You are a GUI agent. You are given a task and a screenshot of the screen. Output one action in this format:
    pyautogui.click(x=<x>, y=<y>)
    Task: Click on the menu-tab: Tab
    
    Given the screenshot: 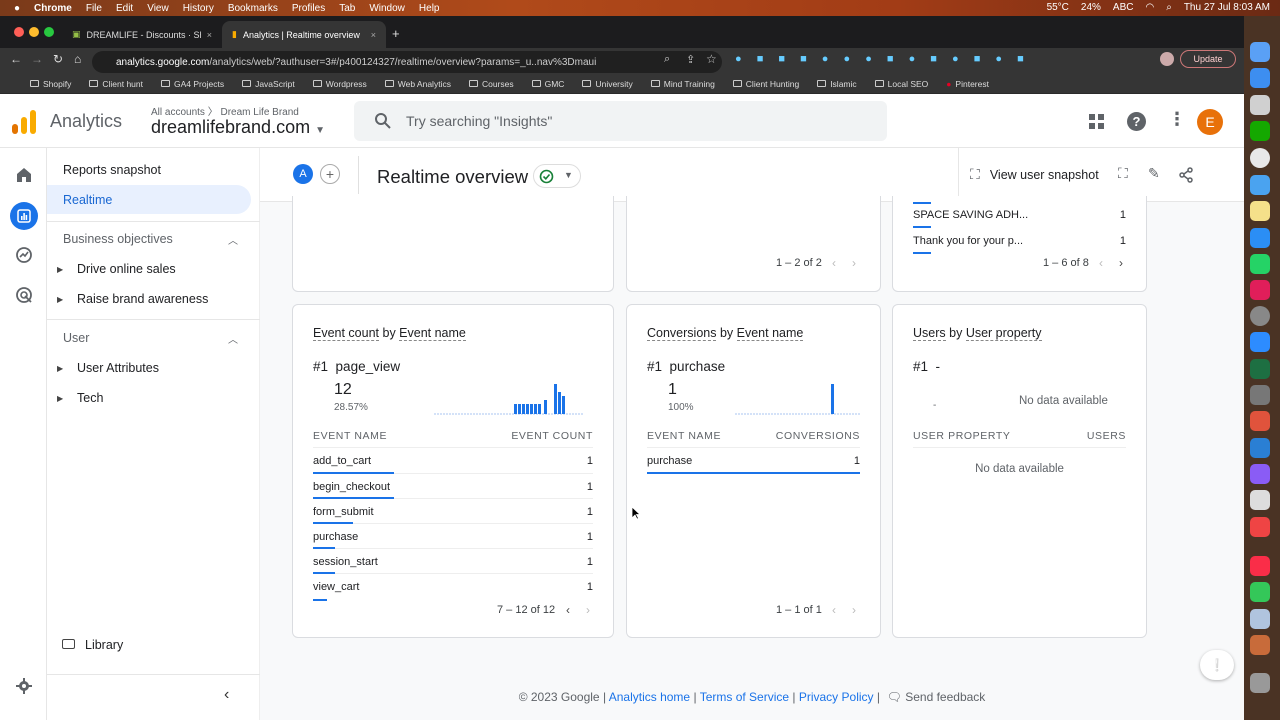 What is the action you would take?
    pyautogui.click(x=347, y=8)
    